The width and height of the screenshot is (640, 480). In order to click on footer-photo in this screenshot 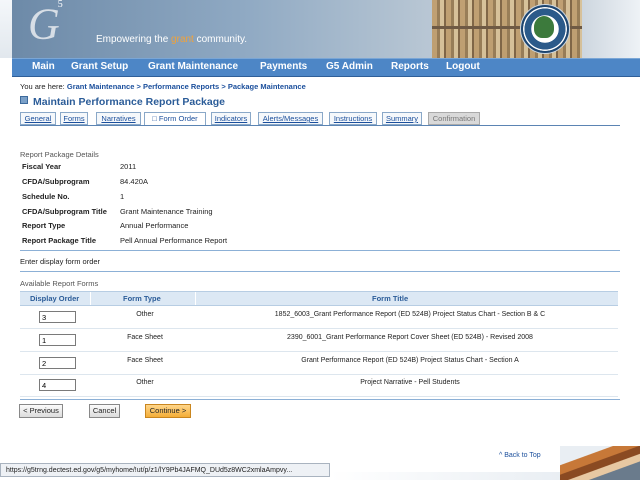, I will do `click(600, 463)`.